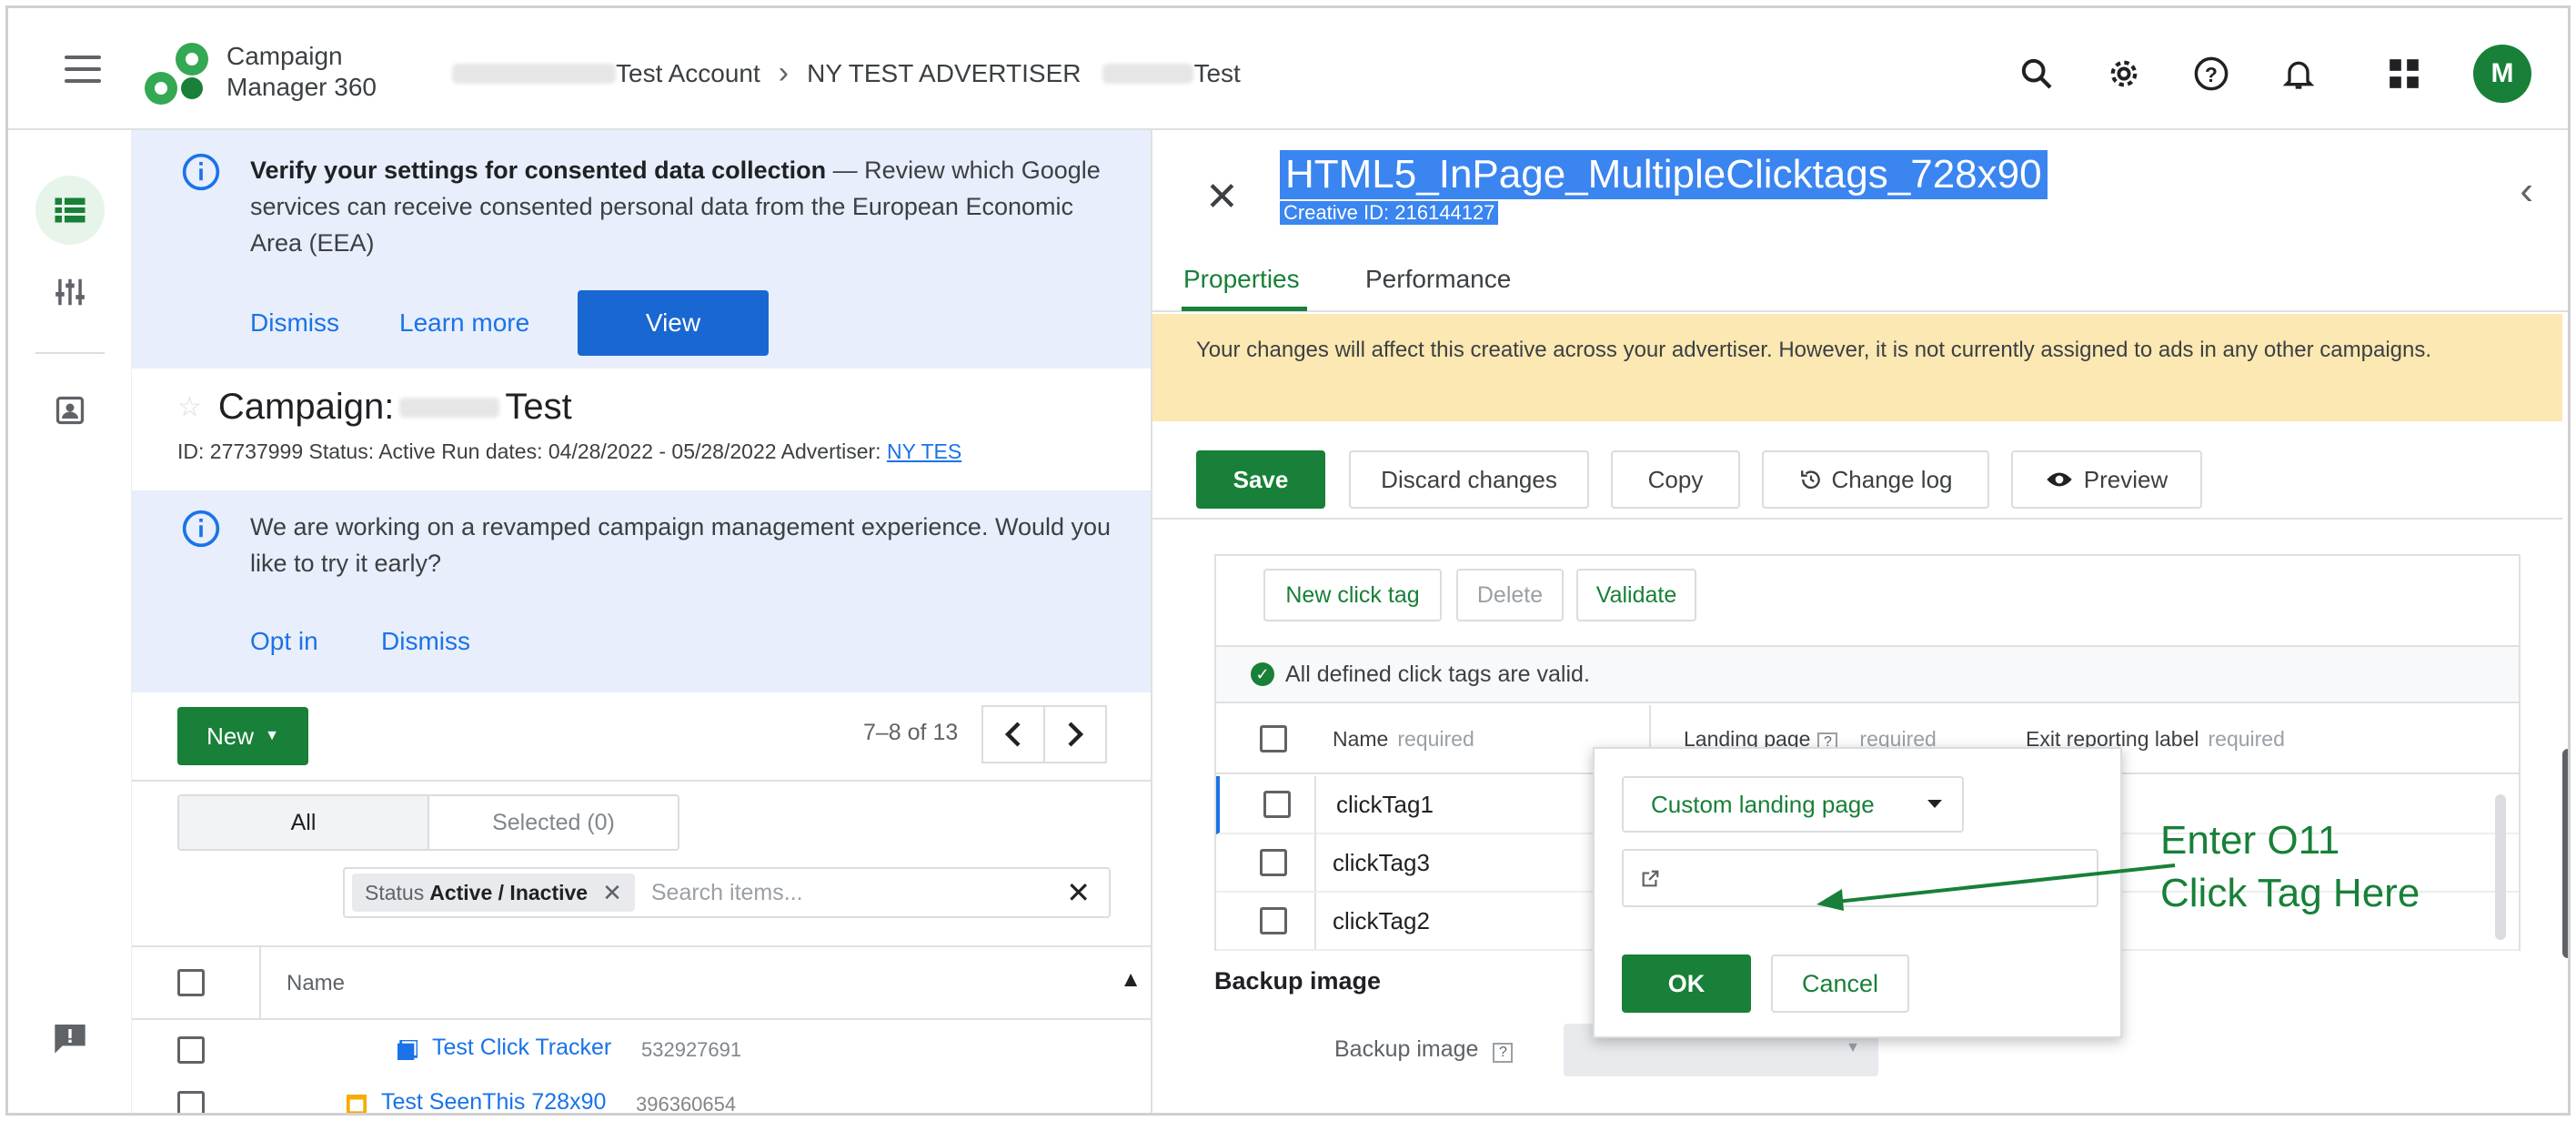 This screenshot has height=1121, width=2576. Describe the element at coordinates (70, 353) in the screenshot. I see `rail-divider` at that location.